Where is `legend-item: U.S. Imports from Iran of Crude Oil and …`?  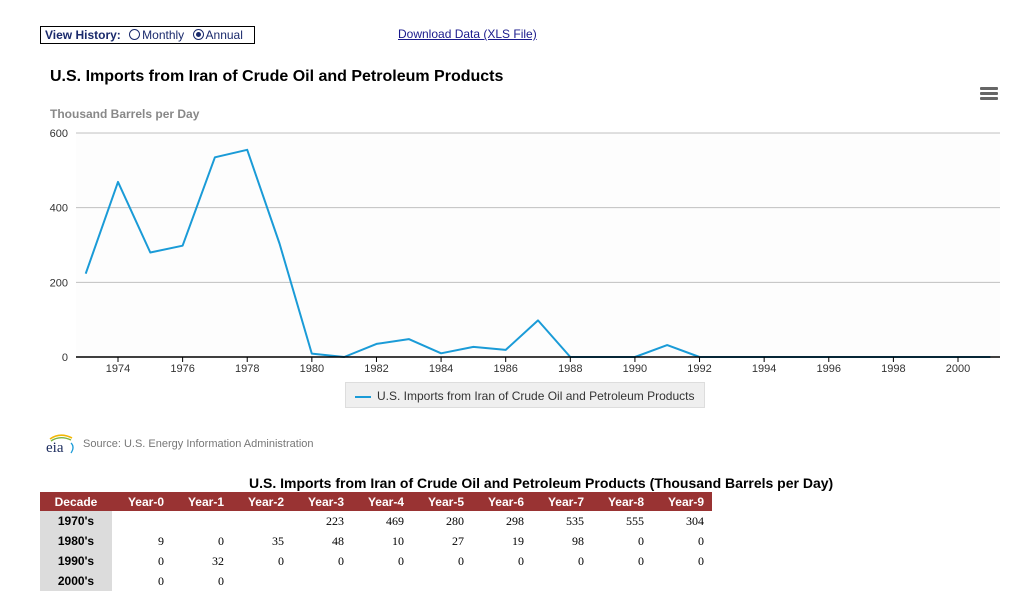
legend-item: U.S. Imports from Iran of Crude Oil and … is located at coordinates (525, 395).